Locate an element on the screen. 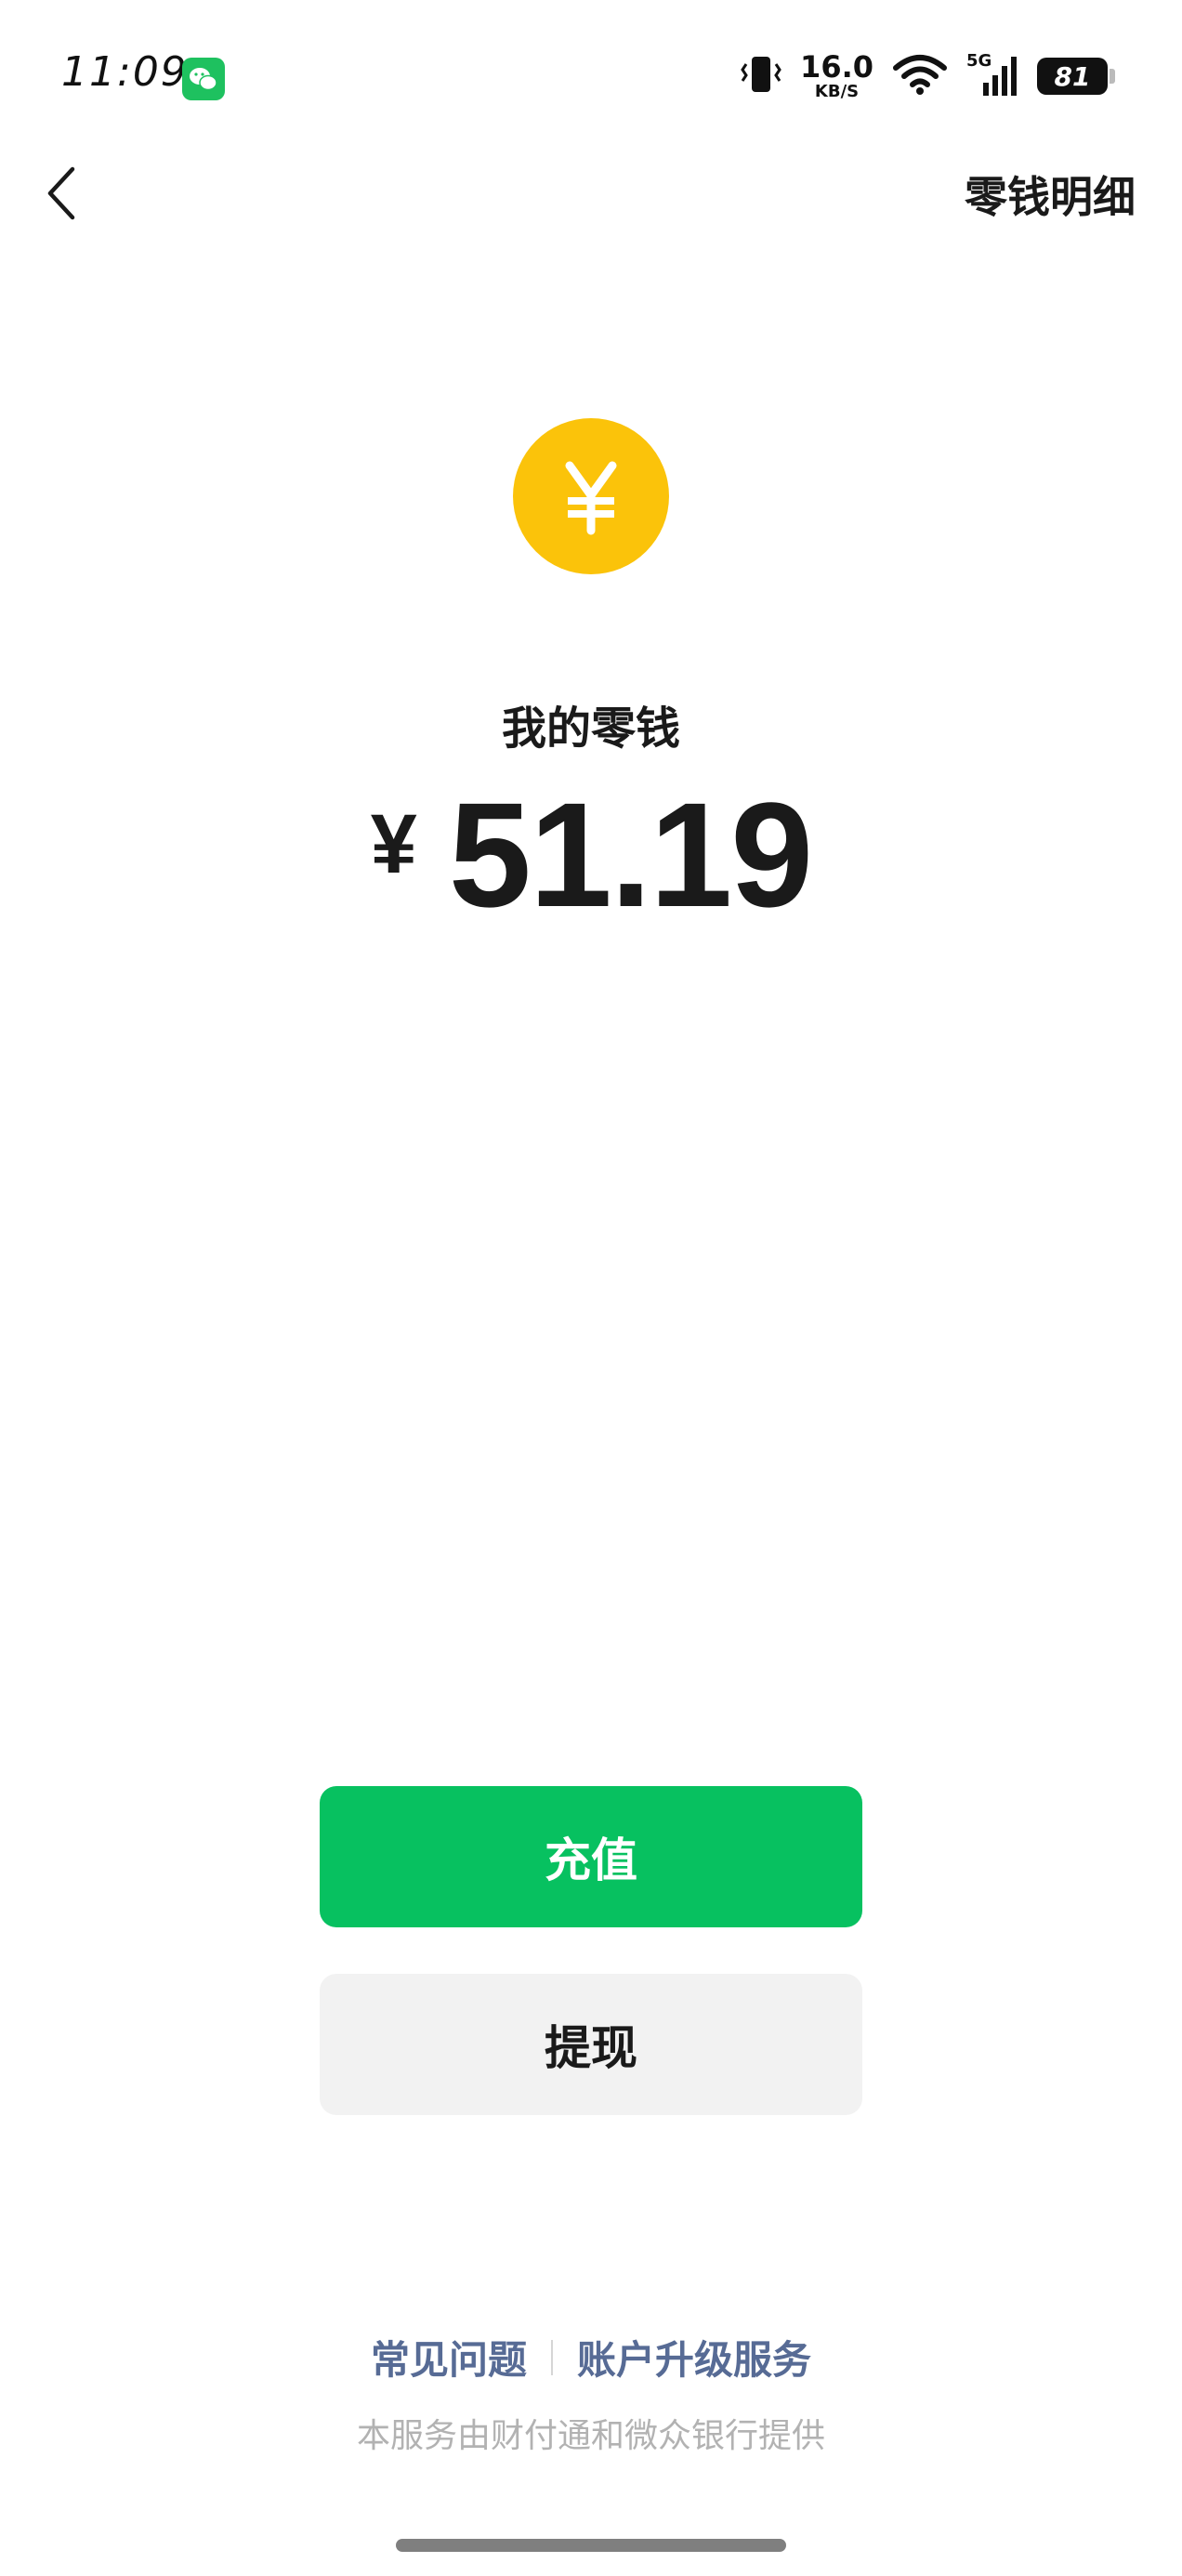  chevron-left-icon is located at coordinates (61, 193).